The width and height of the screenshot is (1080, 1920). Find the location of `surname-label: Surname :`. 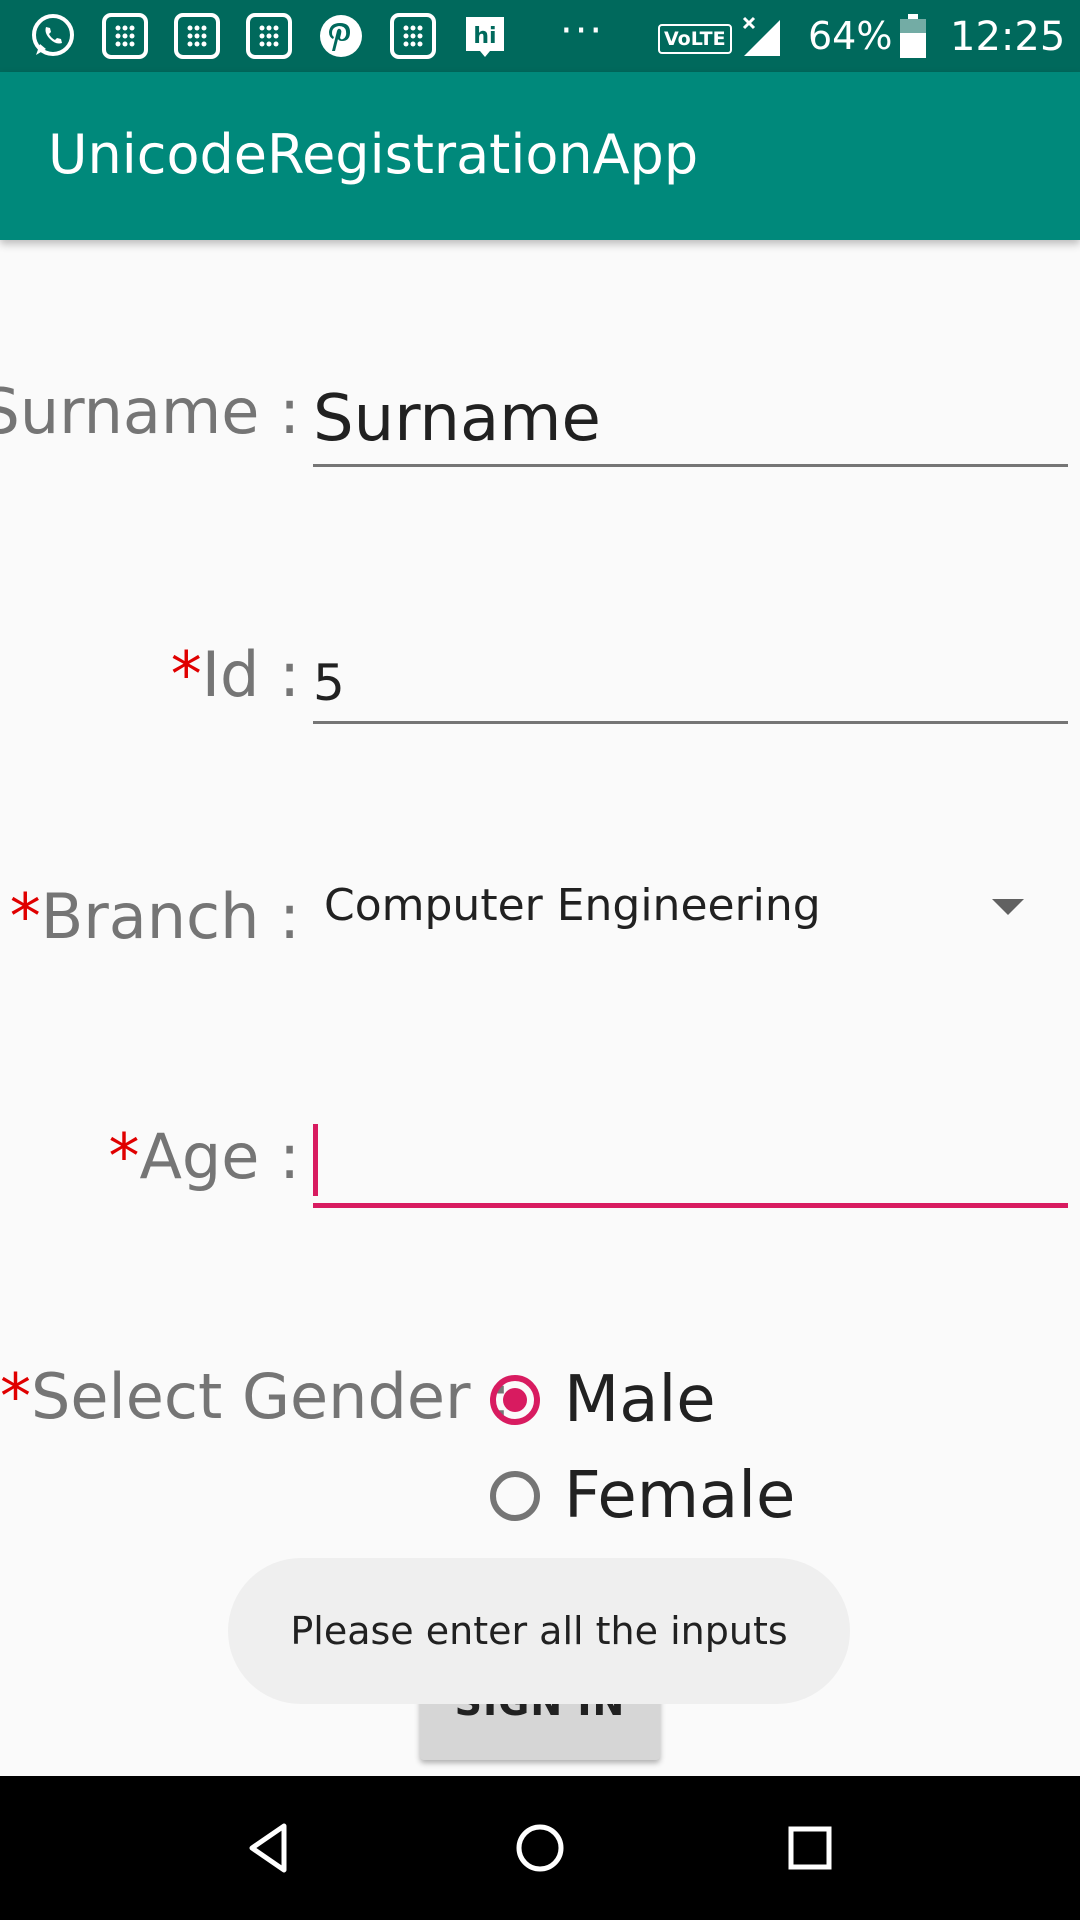

surname-label: Surname : is located at coordinates (150, 411).